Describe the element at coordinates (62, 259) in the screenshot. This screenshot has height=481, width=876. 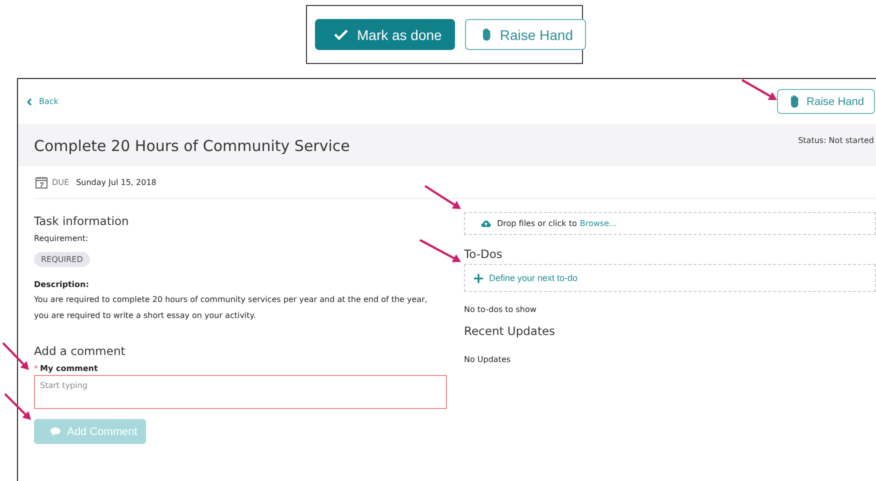
I see `requirement-tag: REQUIRED` at that location.